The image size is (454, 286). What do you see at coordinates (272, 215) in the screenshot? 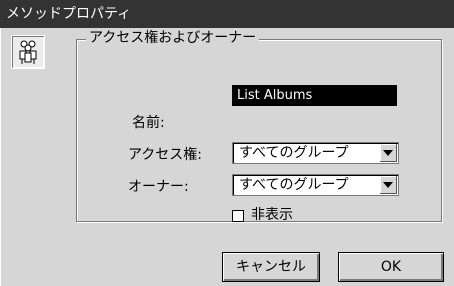
I see `hidden-label: 非表示` at bounding box center [272, 215].